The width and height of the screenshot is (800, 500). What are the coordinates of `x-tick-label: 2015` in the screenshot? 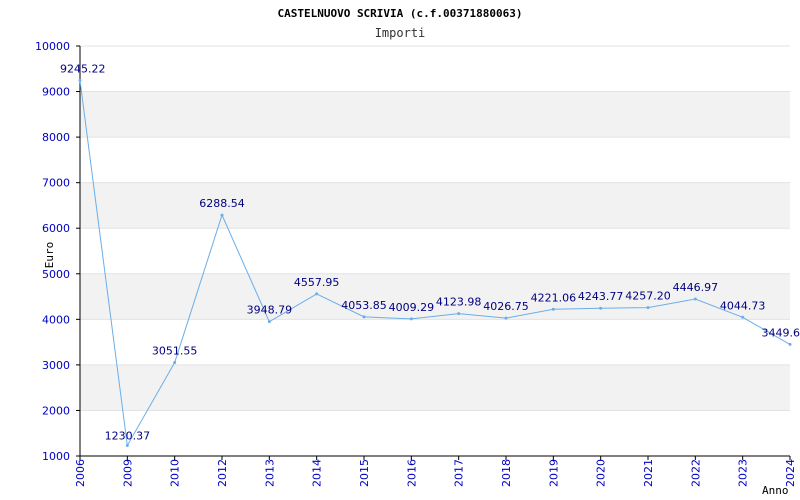 It's located at (364, 473).